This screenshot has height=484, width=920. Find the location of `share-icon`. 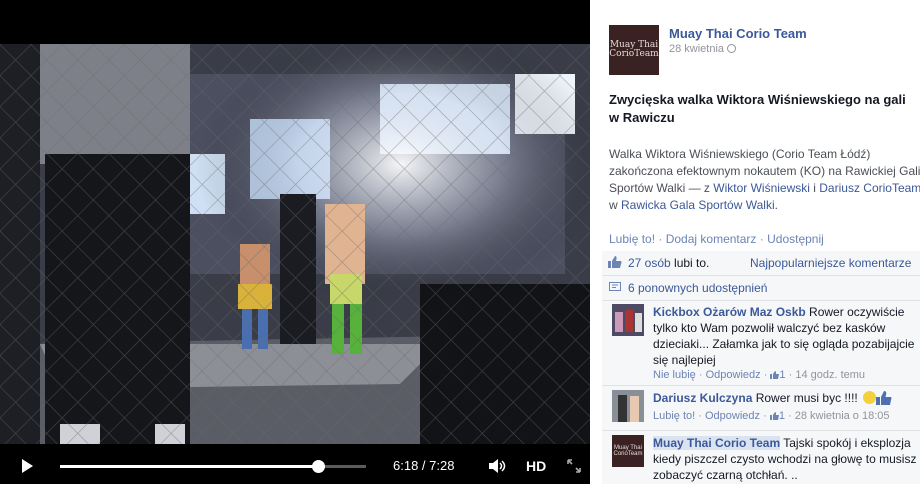

share-icon is located at coordinates (615, 286).